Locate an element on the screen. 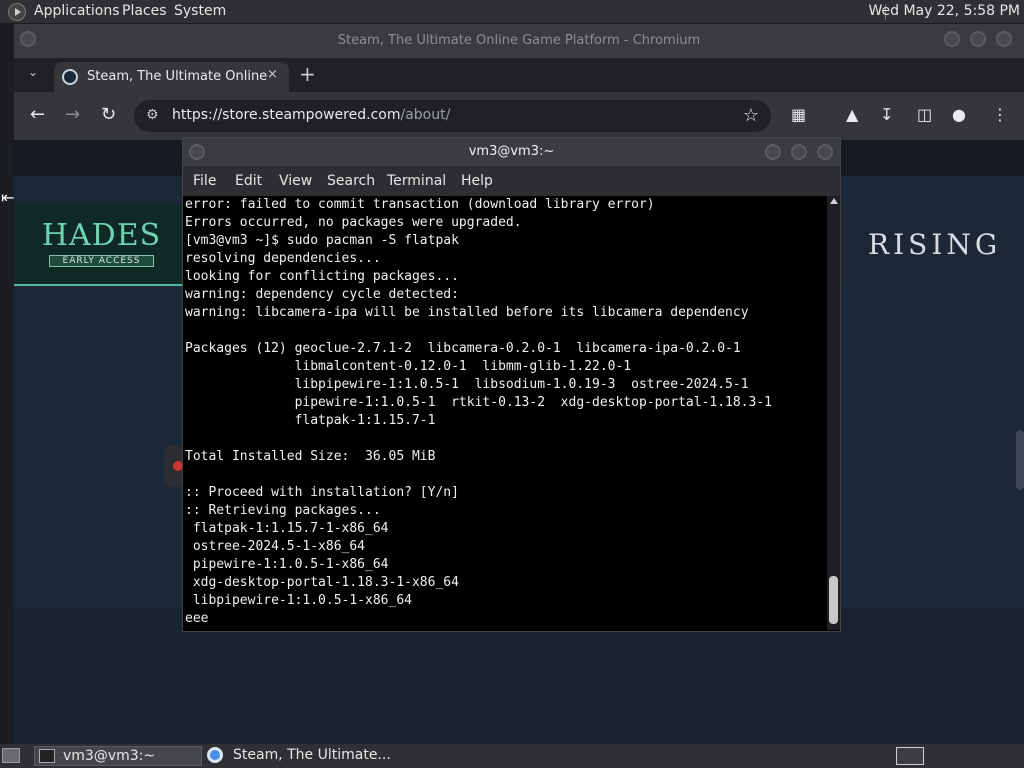 Image resolution: width=1024 pixels, height=768 pixels. terminal-menu-file: File is located at coordinates (204, 181).